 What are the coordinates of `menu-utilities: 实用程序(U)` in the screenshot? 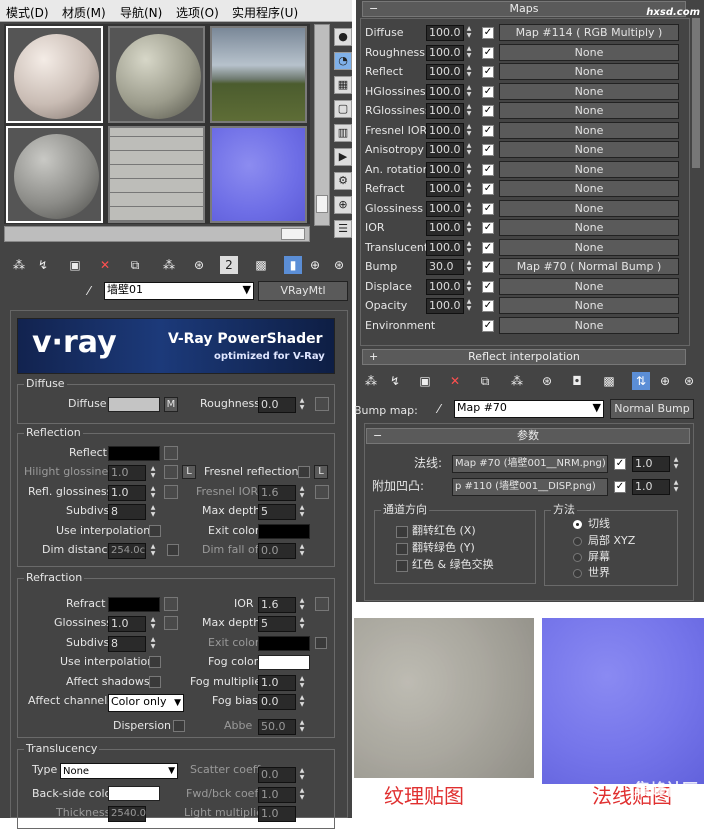 It's located at (265, 12).